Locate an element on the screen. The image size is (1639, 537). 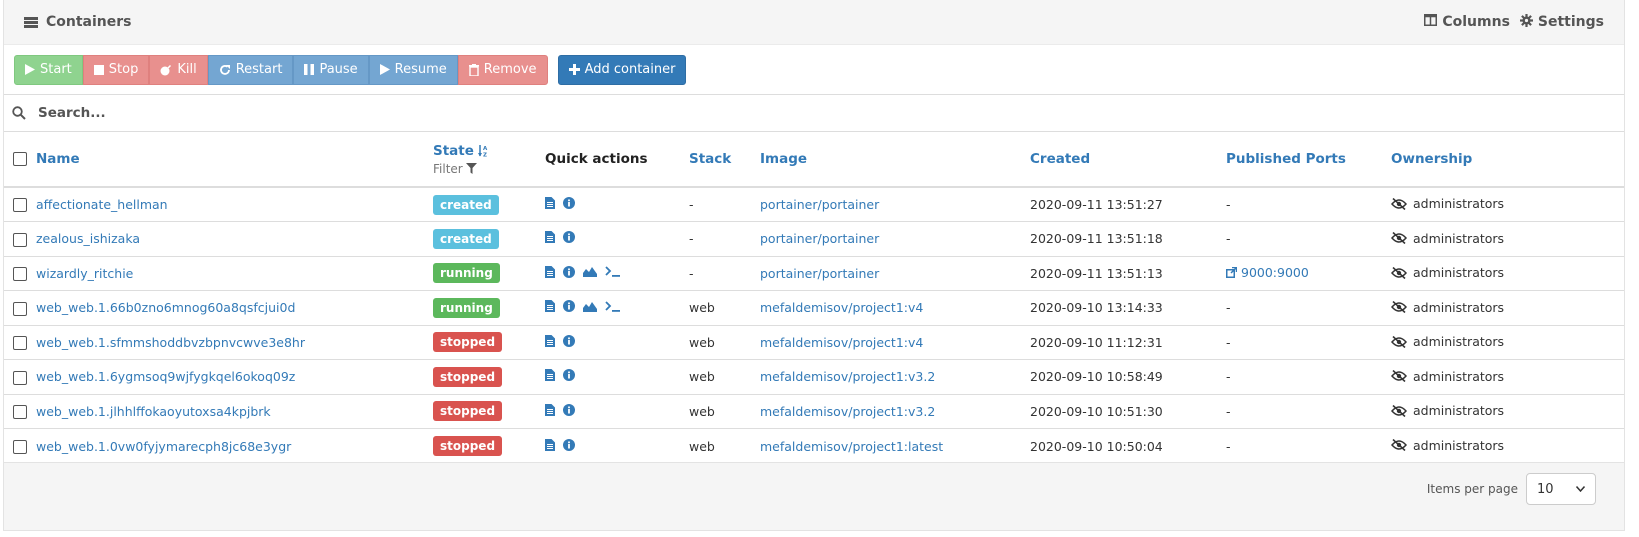
plus-icon is located at coordinates (574, 69).